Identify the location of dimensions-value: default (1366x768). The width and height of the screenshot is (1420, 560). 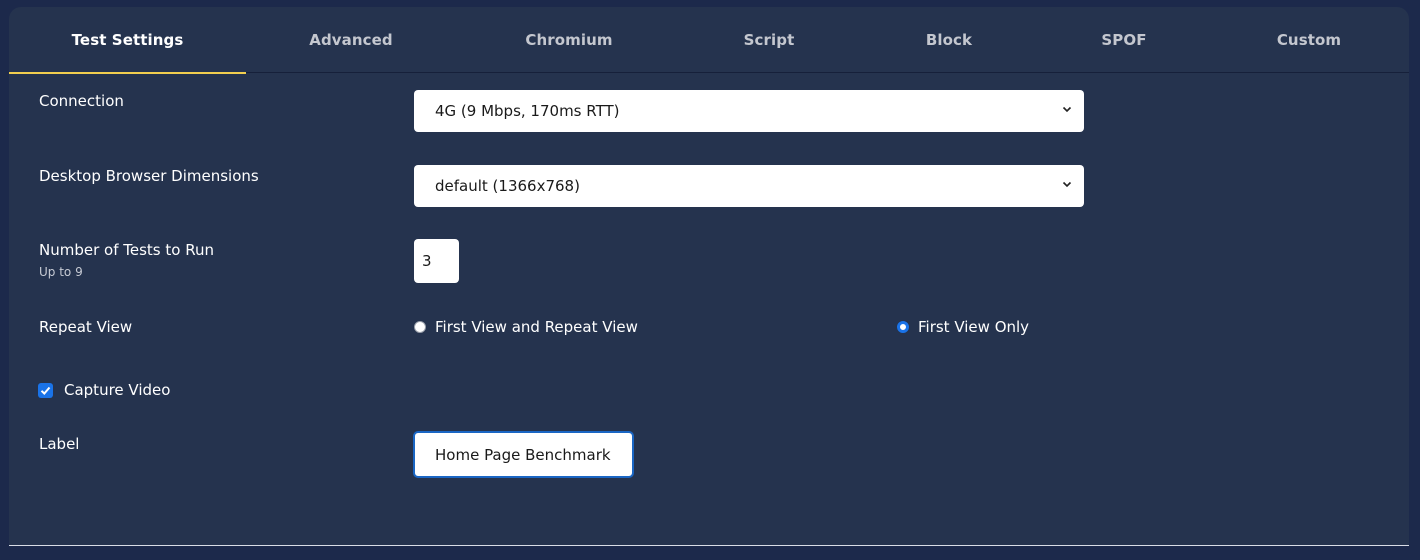
(507, 186).